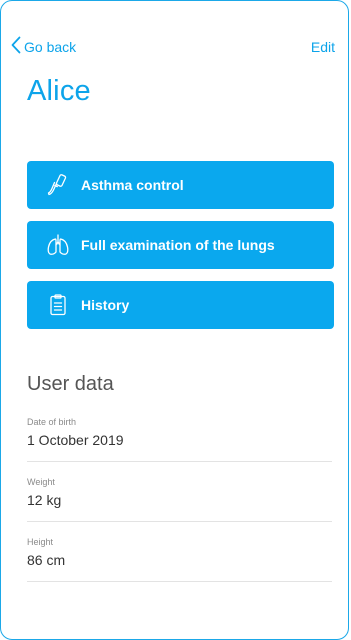 This screenshot has width=351, height=640. What do you see at coordinates (58, 185) in the screenshot?
I see `inhaler-icon` at bounding box center [58, 185].